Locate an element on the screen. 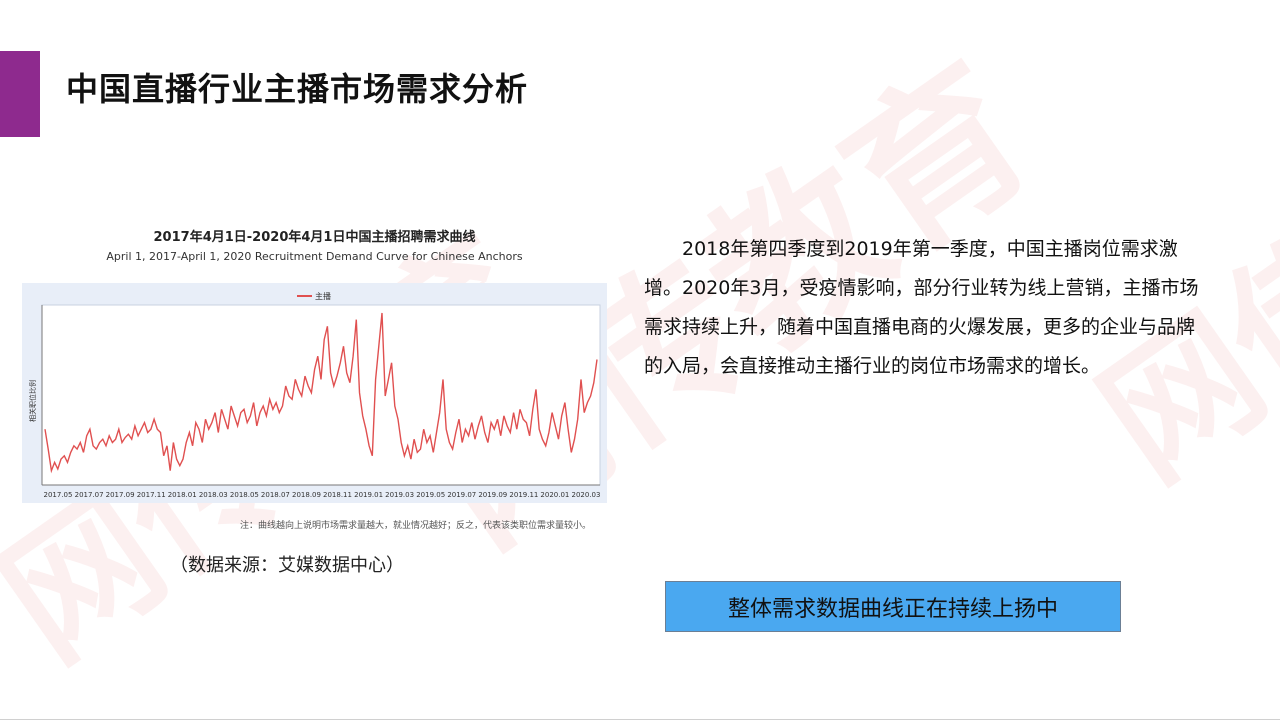 The width and height of the screenshot is (1280, 721). y-axis-label: 相关职位比例 is located at coordinates (32, 401).